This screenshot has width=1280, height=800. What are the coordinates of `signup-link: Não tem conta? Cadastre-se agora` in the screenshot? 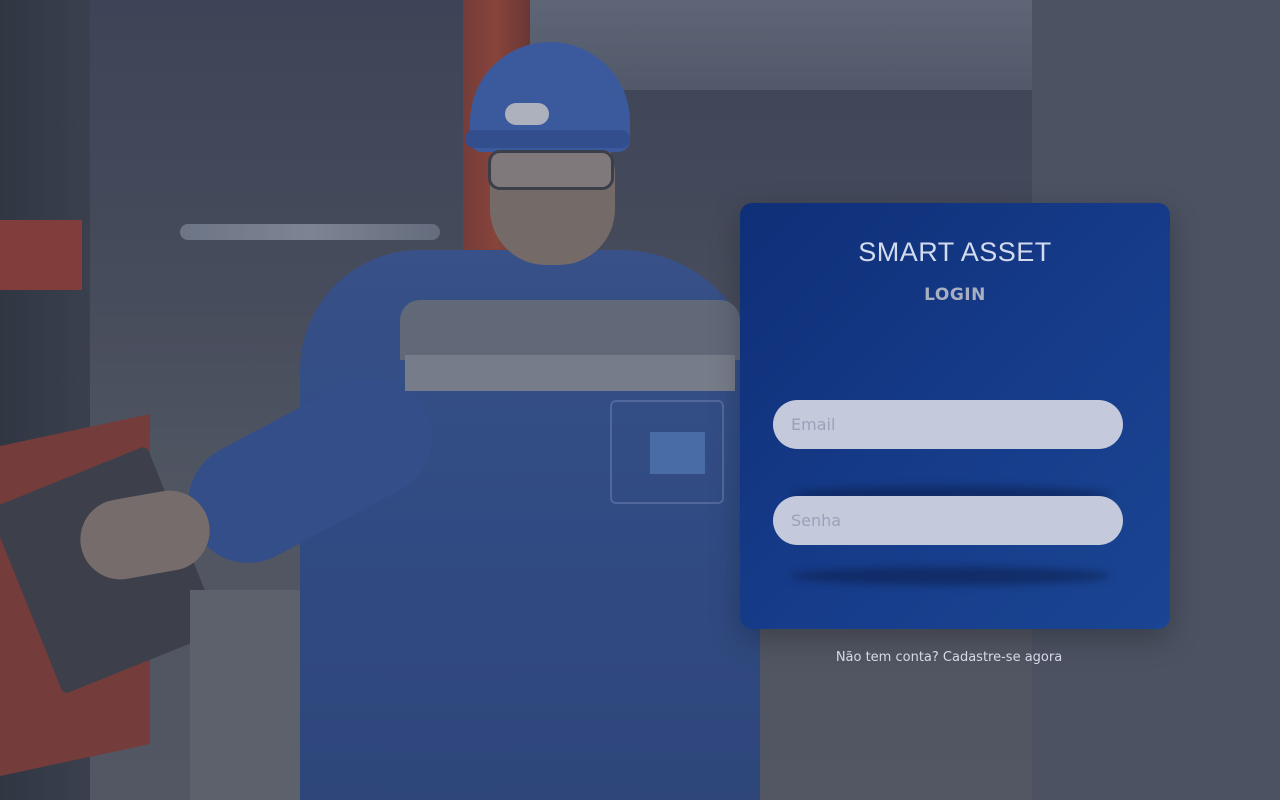 It's located at (949, 657).